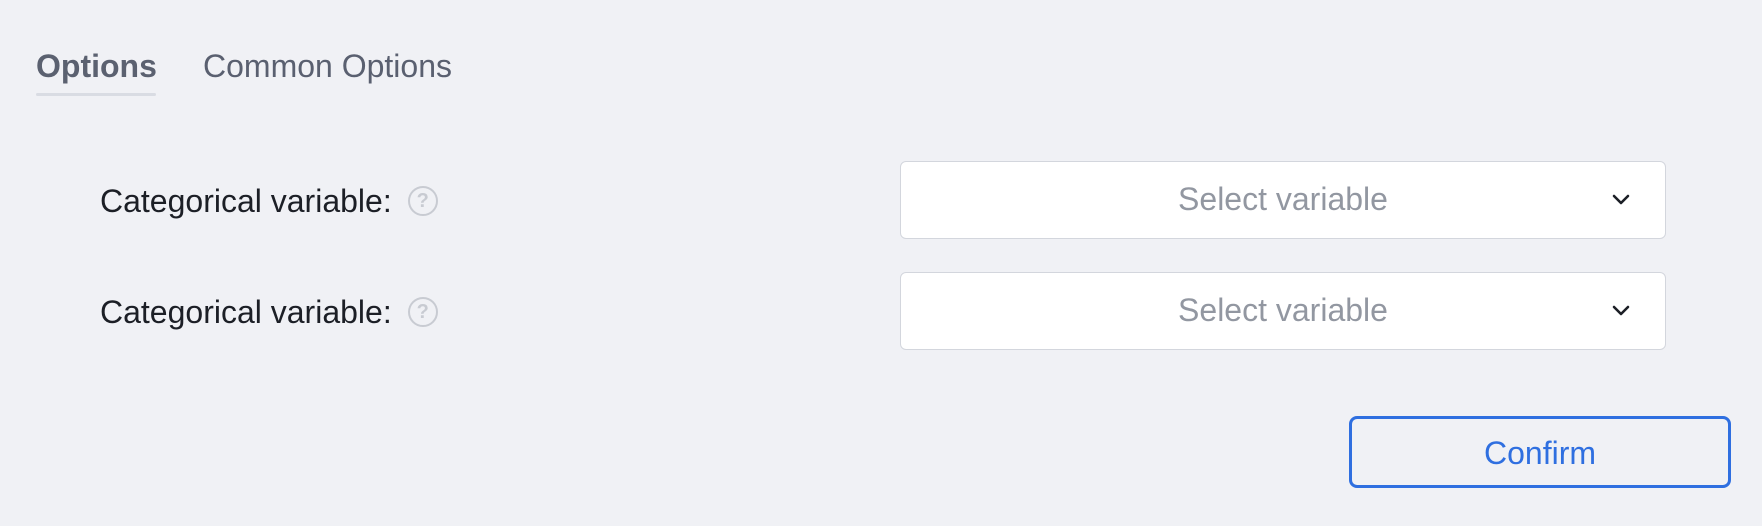  I want to click on confirm-button: Confirm, so click(1540, 452).